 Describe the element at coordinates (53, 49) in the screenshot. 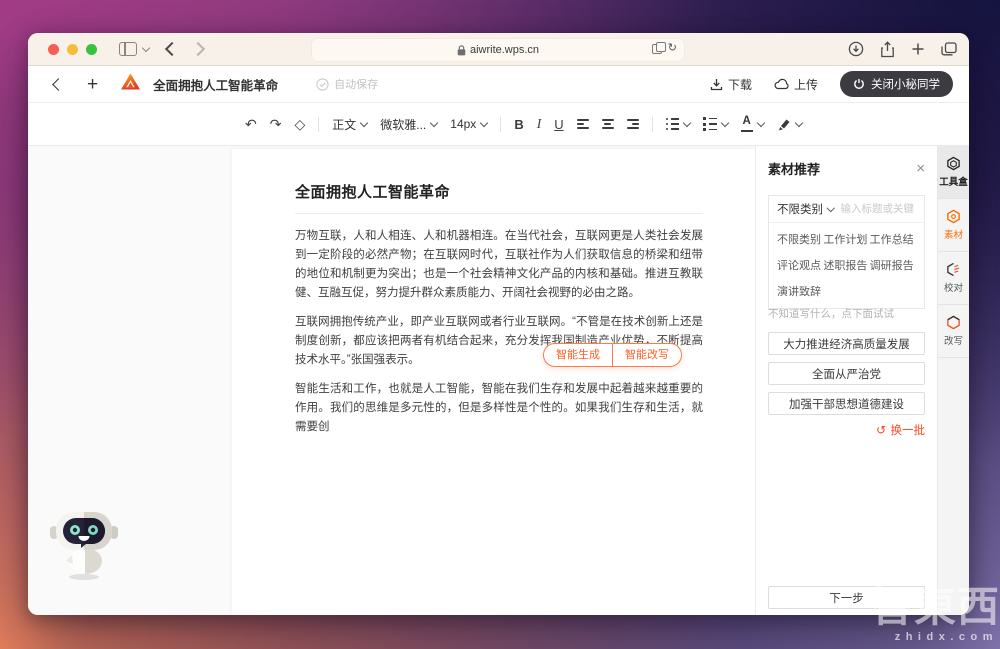

I see `close-window-button` at that location.